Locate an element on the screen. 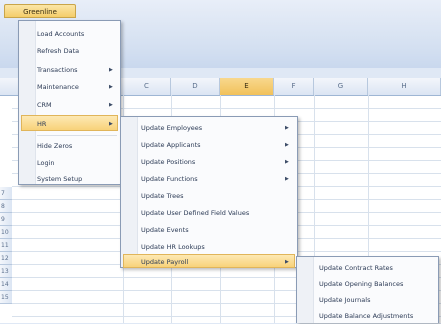  column-header-e: E is located at coordinates (247, 86).